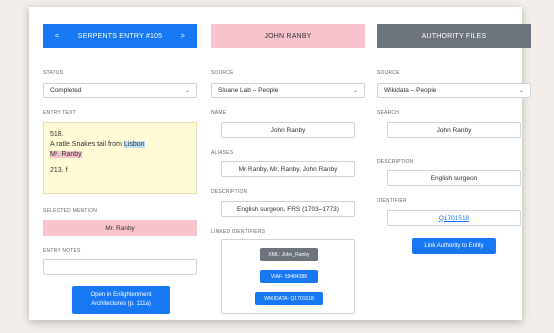 The image size is (554, 333). Describe the element at coordinates (288, 209) in the screenshot. I see `description-field: English surgeon, FRS (1703–1773)` at that location.